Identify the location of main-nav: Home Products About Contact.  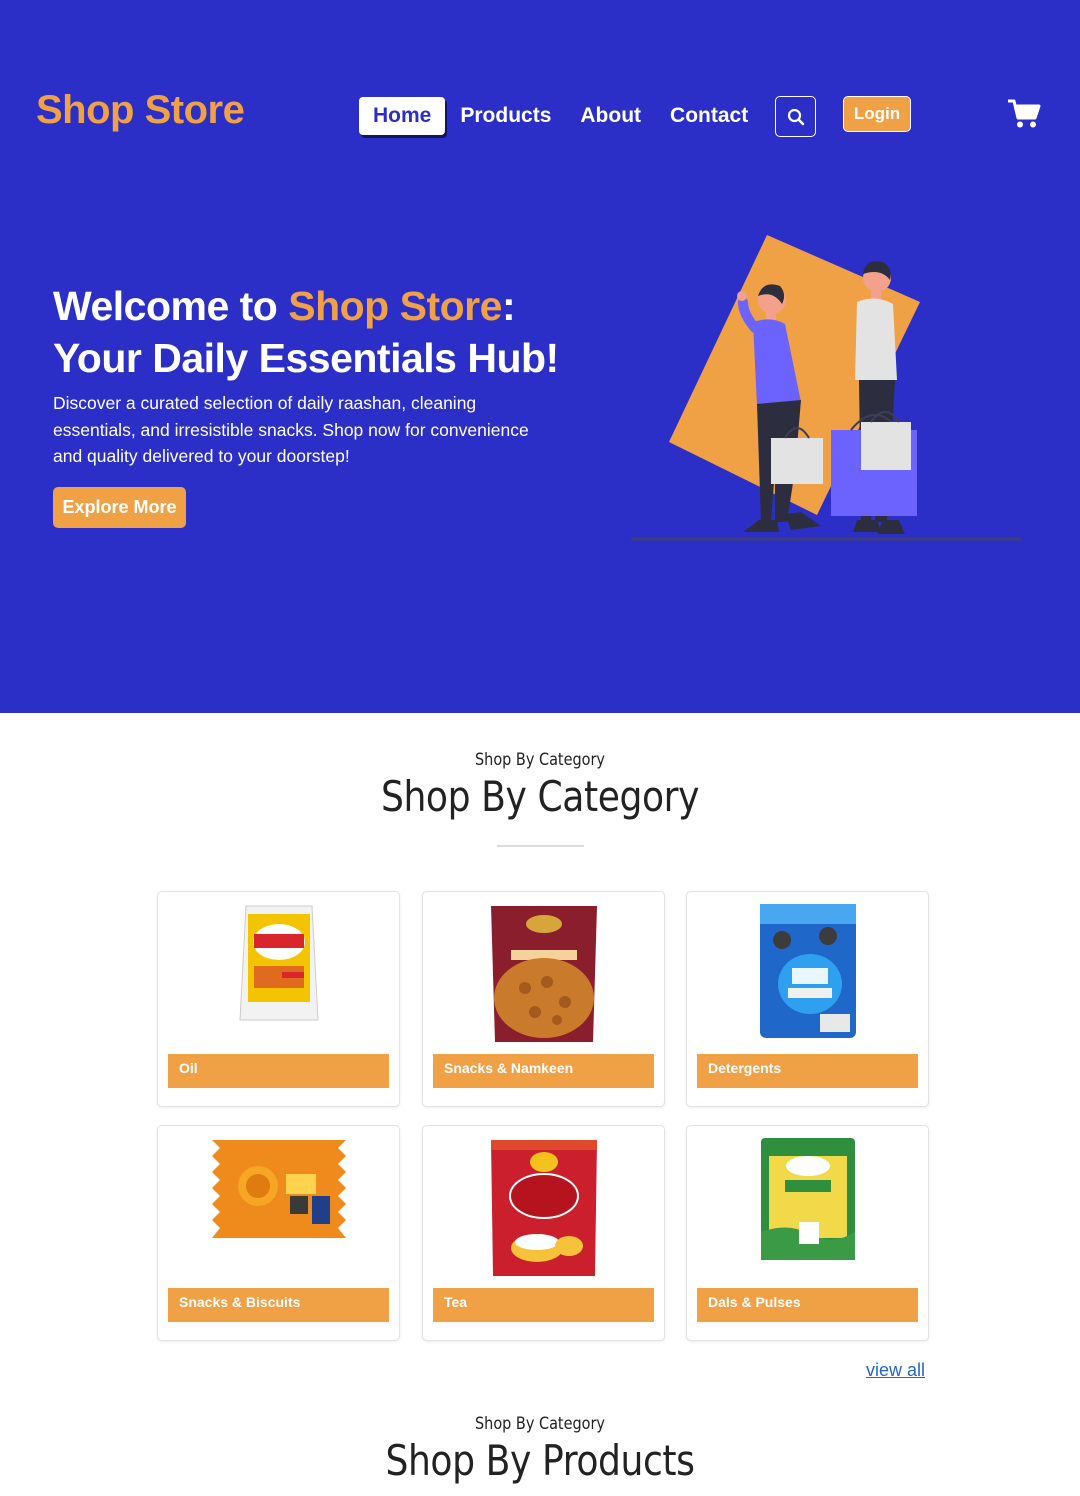
(561, 116).